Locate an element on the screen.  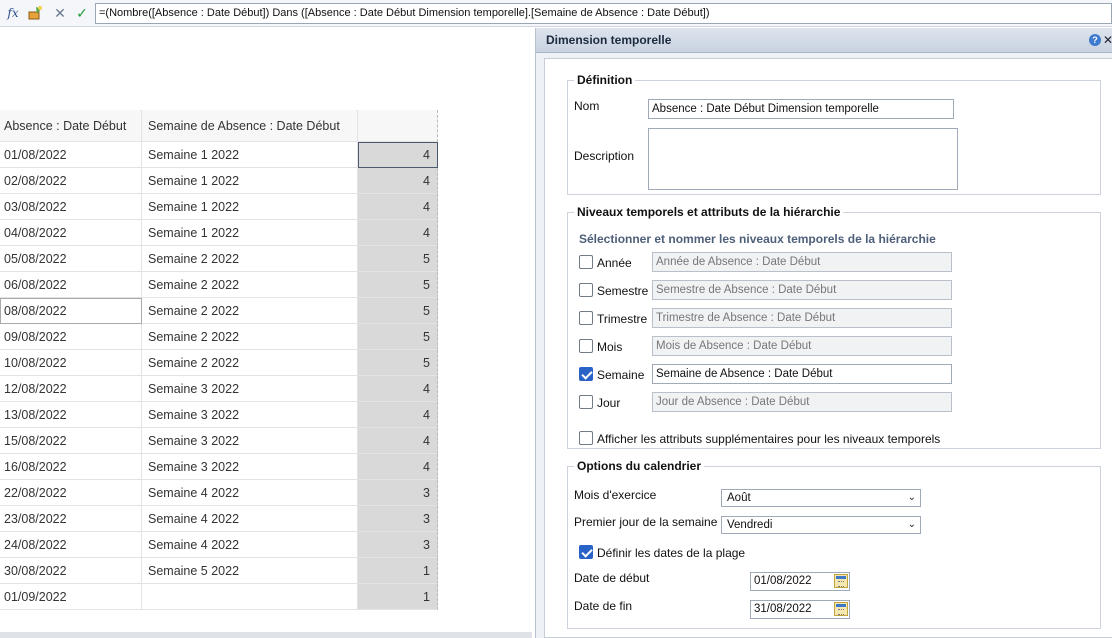
fx-icon: fx is located at coordinates (13, 13).